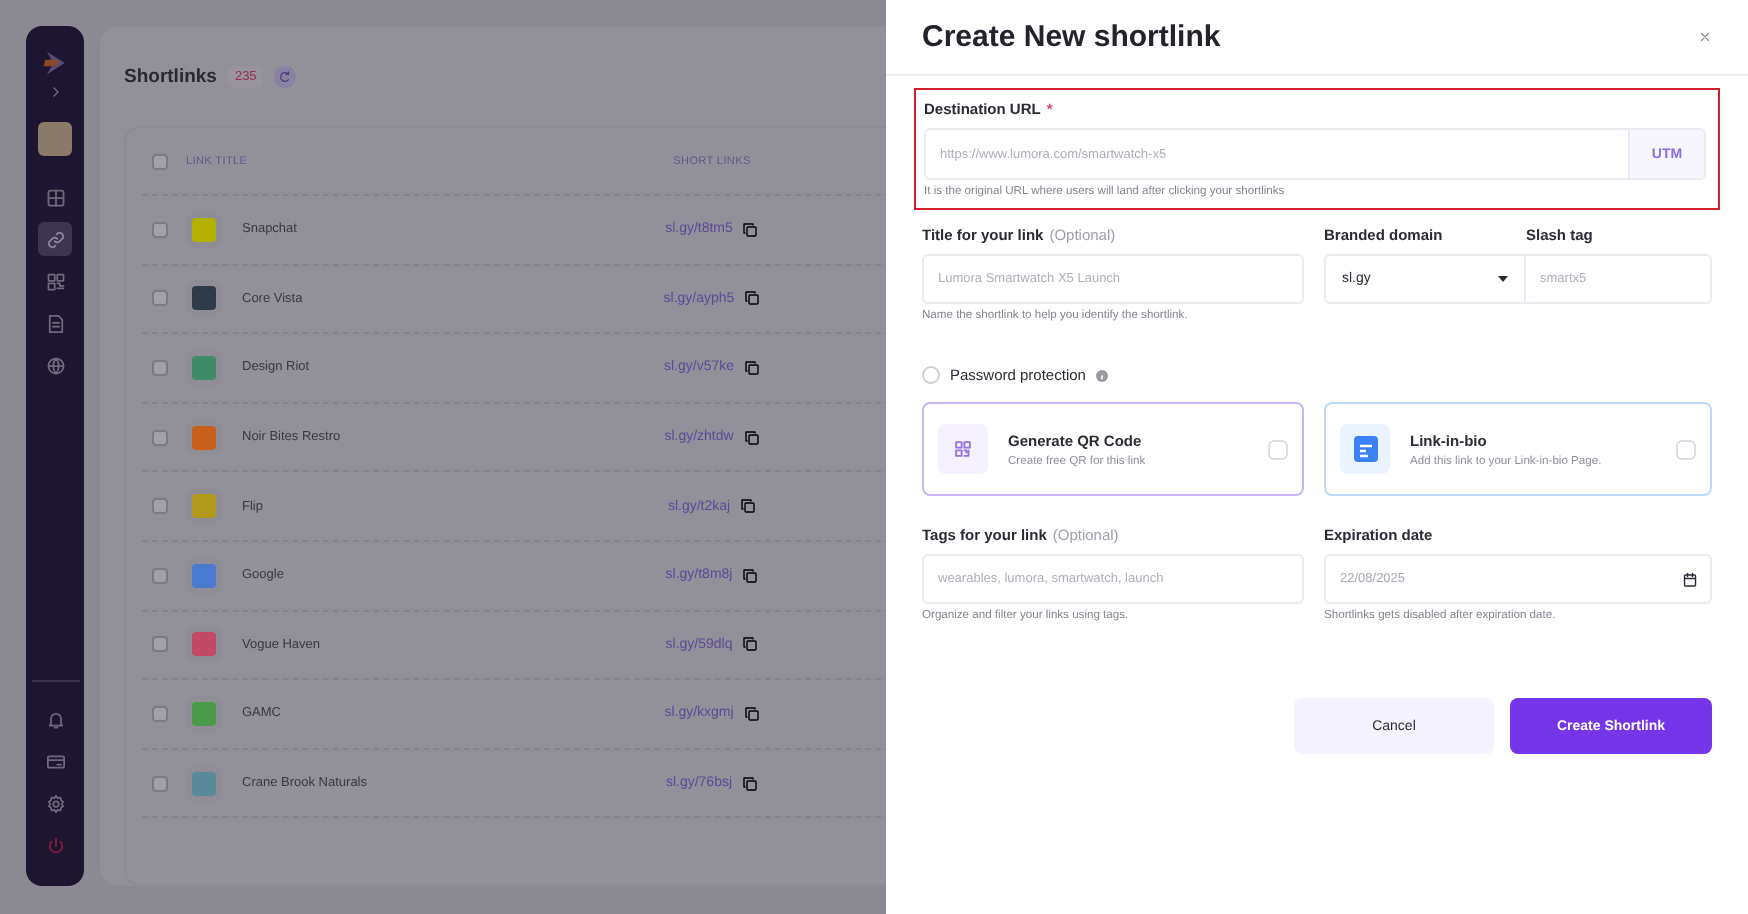  I want to click on globe-icon, so click(55, 365).